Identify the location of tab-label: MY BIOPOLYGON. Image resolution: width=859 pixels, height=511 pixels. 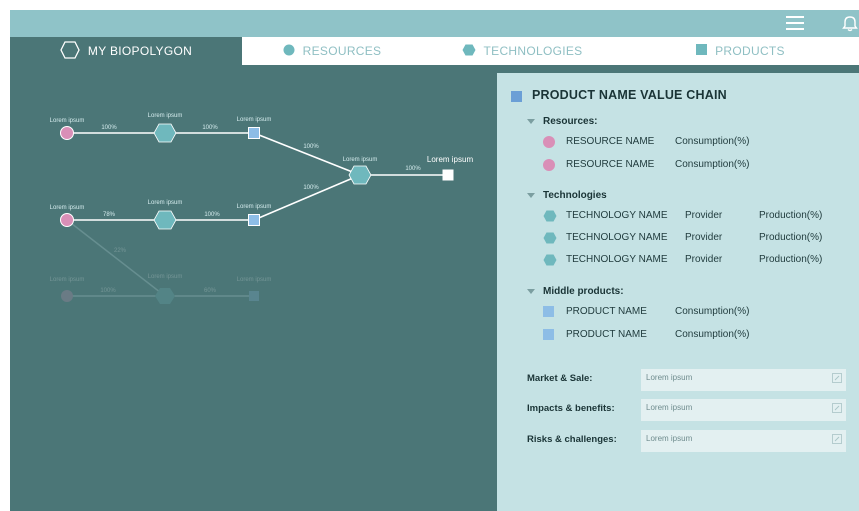
(140, 51).